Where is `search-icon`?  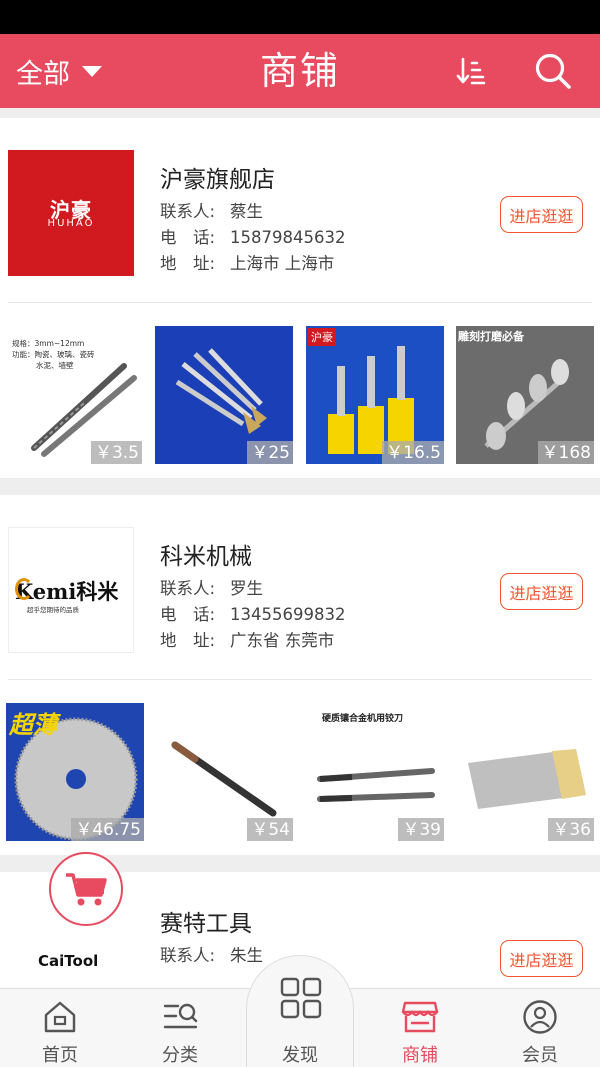
search-icon is located at coordinates (553, 71).